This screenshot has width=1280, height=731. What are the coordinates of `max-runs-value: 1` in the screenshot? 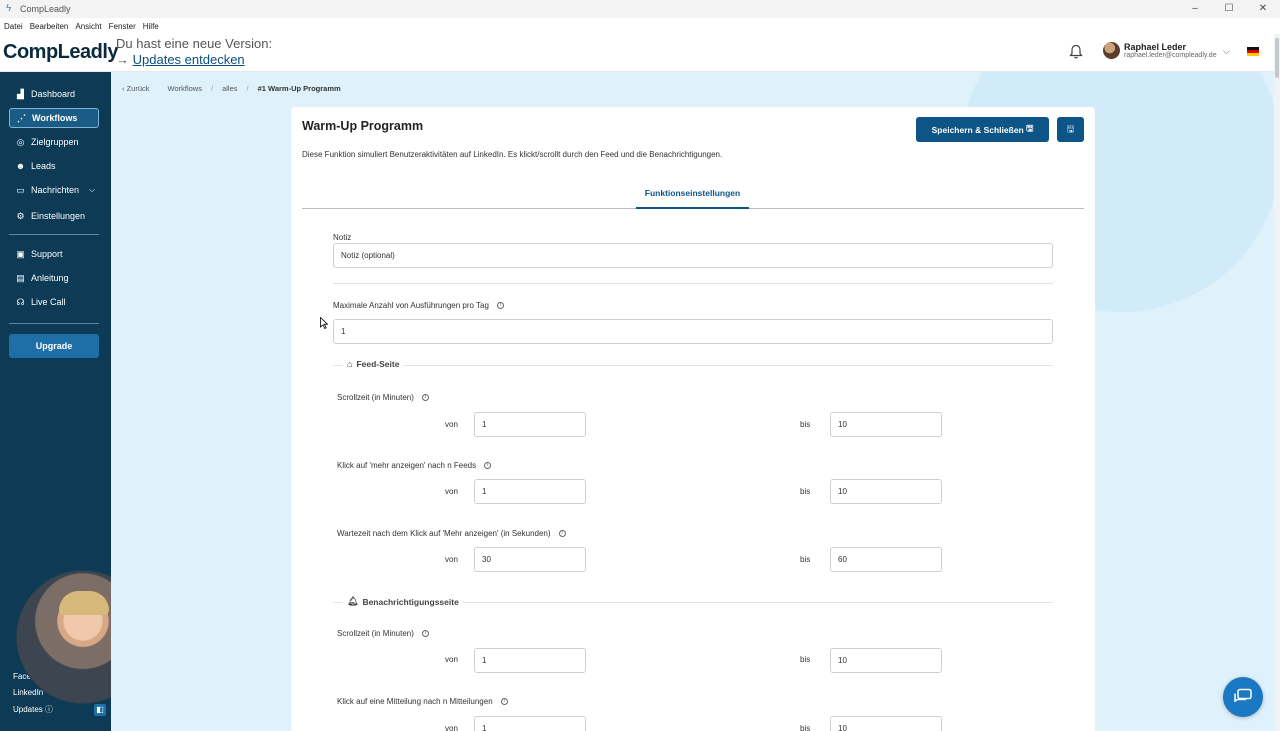 It's located at (343, 331).